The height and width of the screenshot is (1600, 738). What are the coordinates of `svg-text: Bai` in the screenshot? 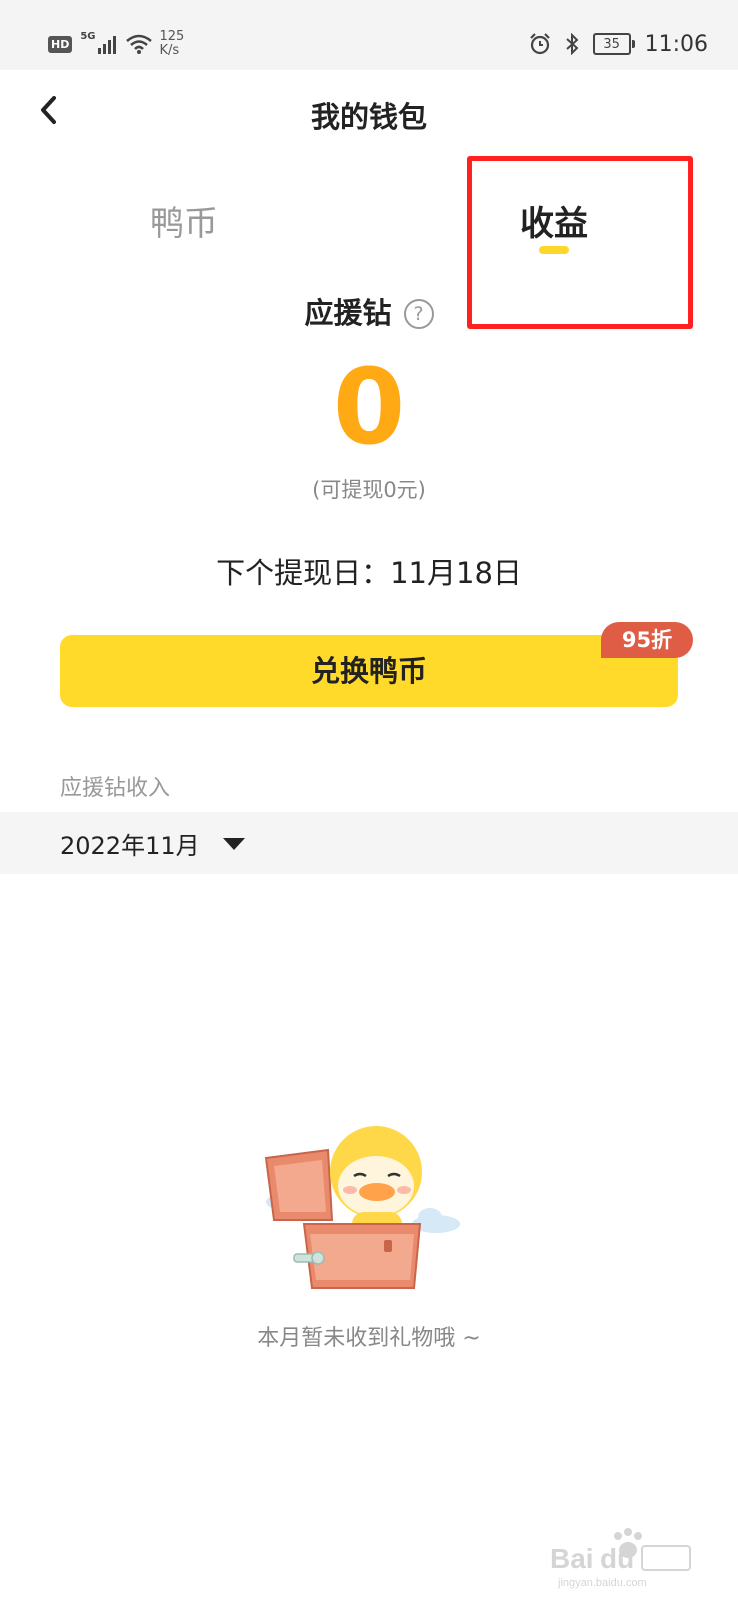 It's located at (572, 1558).